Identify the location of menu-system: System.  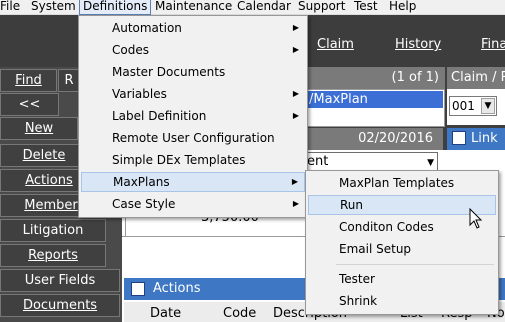
(53, 7).